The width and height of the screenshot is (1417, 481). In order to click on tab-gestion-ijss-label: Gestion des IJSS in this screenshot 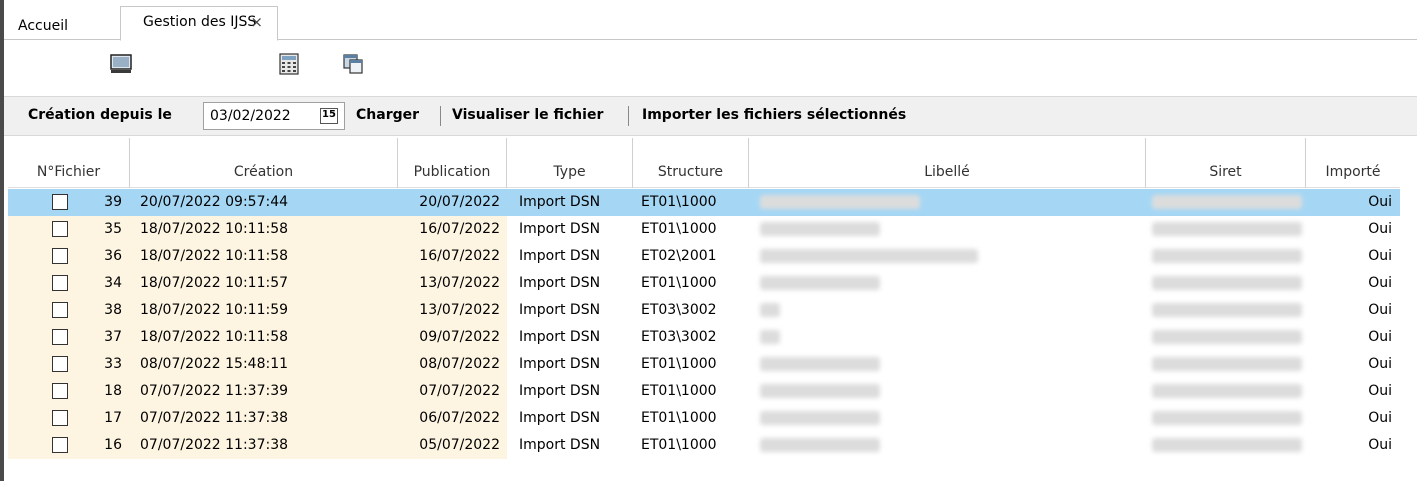, I will do `click(200, 22)`.